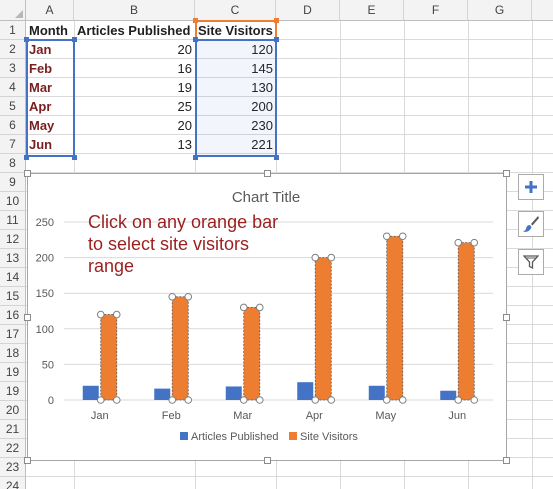 This screenshot has width=553, height=489. I want to click on row-header-19: 19, so click(13, 372).